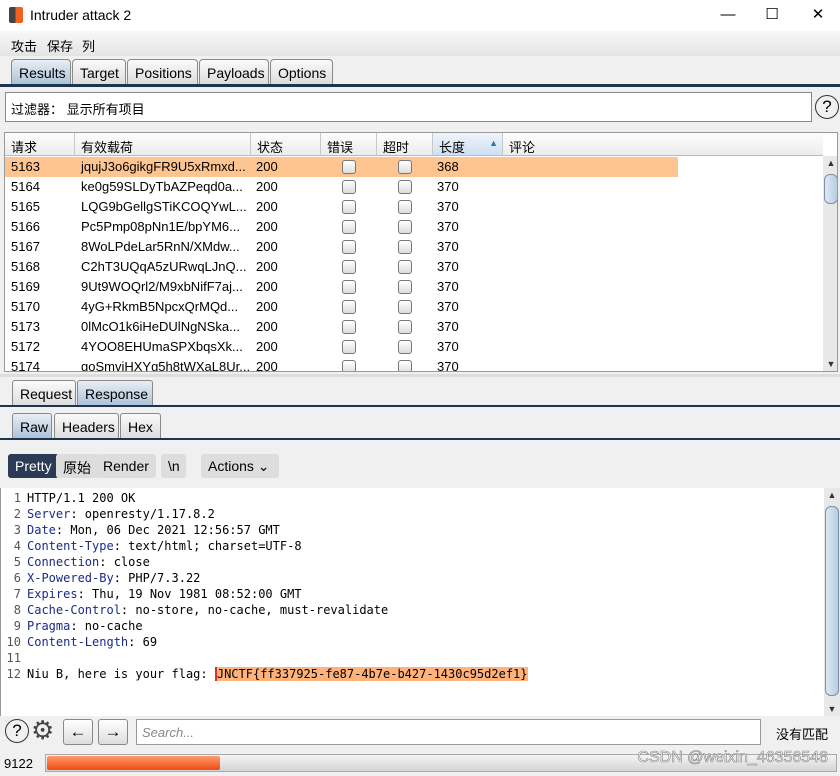 The width and height of the screenshot is (840, 776). I want to click on tab-payloads: Payloads, so click(234, 72).